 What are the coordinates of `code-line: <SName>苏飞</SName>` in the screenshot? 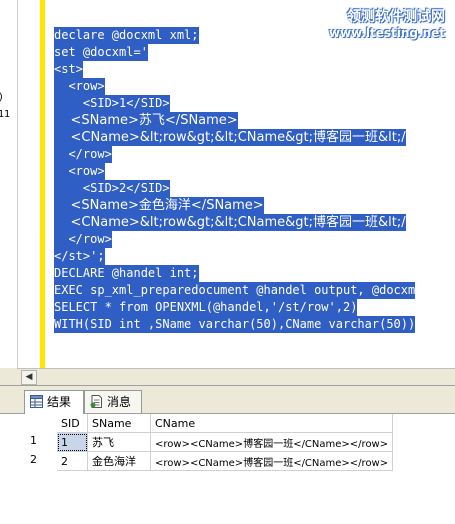 It's located at (146, 120).